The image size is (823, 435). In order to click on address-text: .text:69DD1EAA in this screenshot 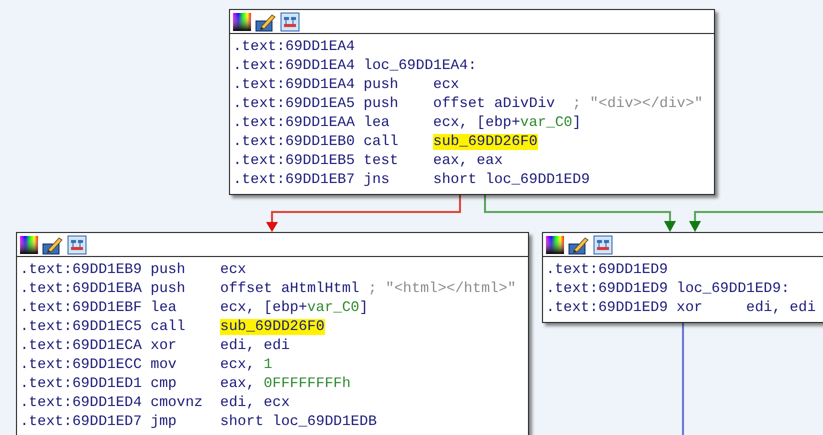, I will do `click(294, 123)`.